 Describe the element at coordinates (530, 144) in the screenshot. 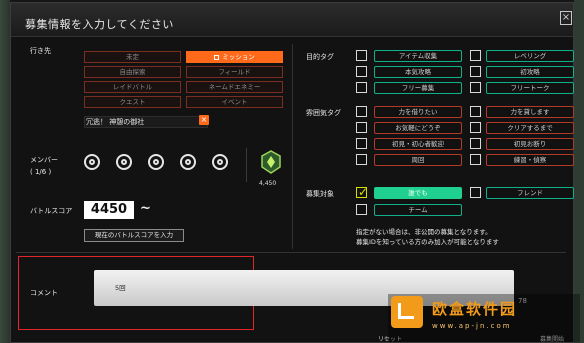

I see `mood-no-first-timers: 初見お断り` at that location.